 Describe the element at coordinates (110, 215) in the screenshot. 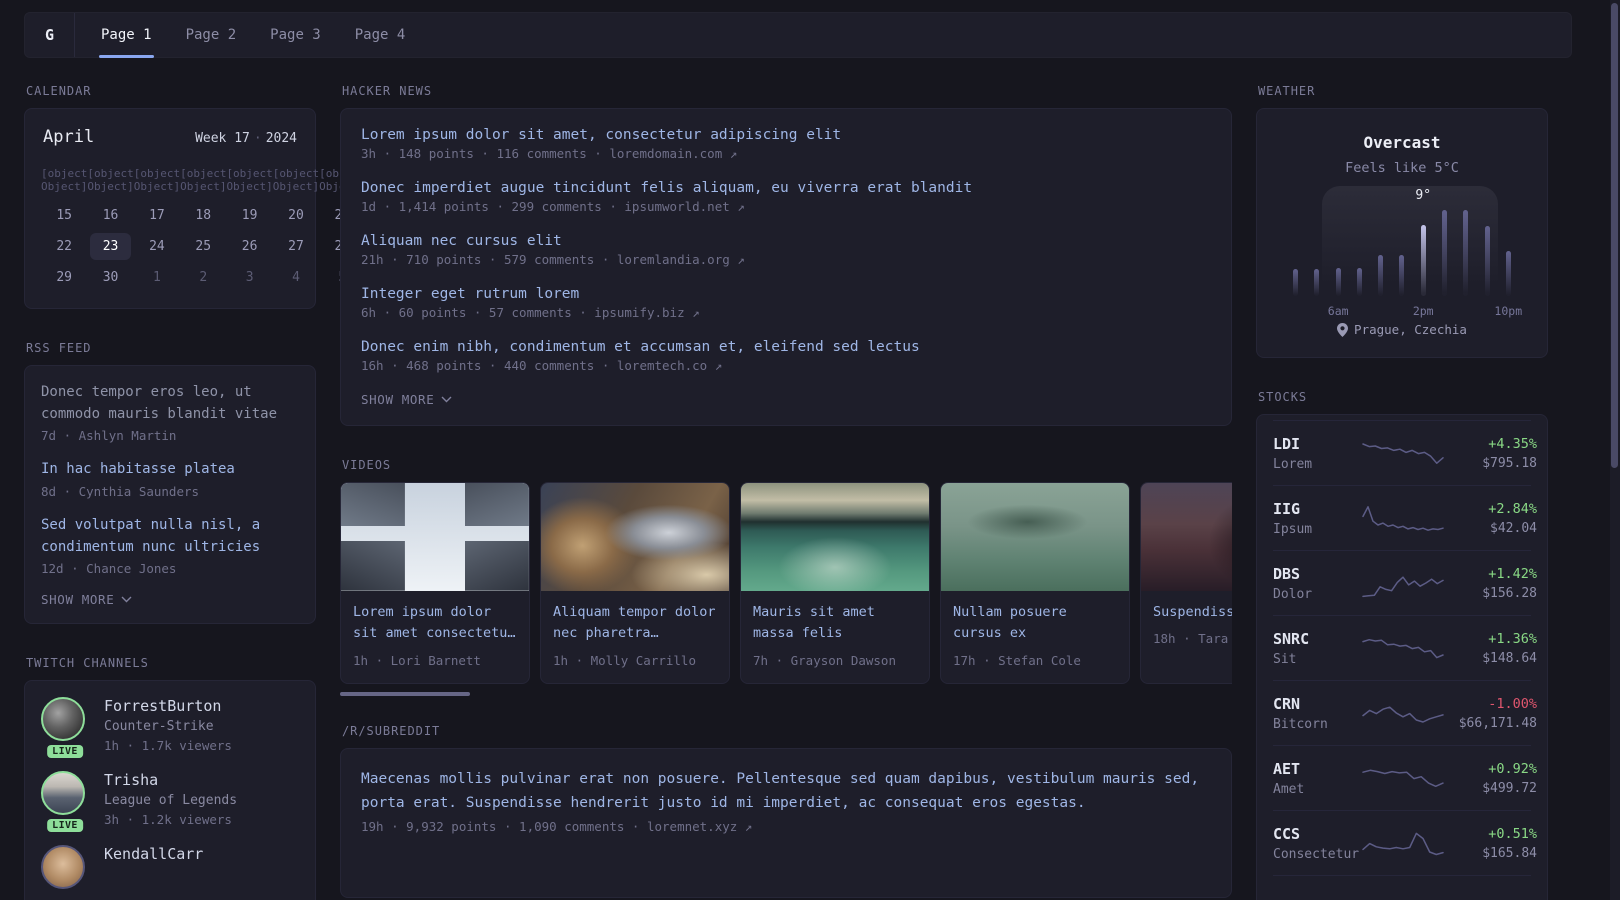

I see `calendar-day: 16` at that location.